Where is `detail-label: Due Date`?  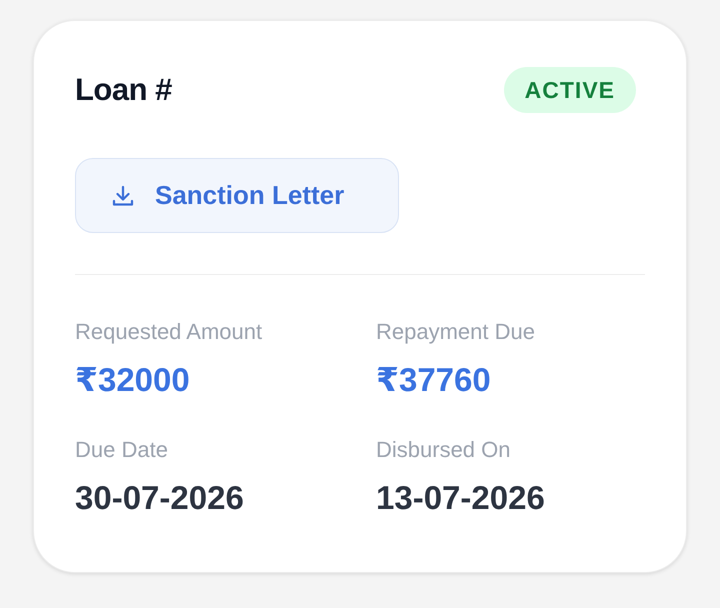
detail-label: Due Date is located at coordinates (121, 450).